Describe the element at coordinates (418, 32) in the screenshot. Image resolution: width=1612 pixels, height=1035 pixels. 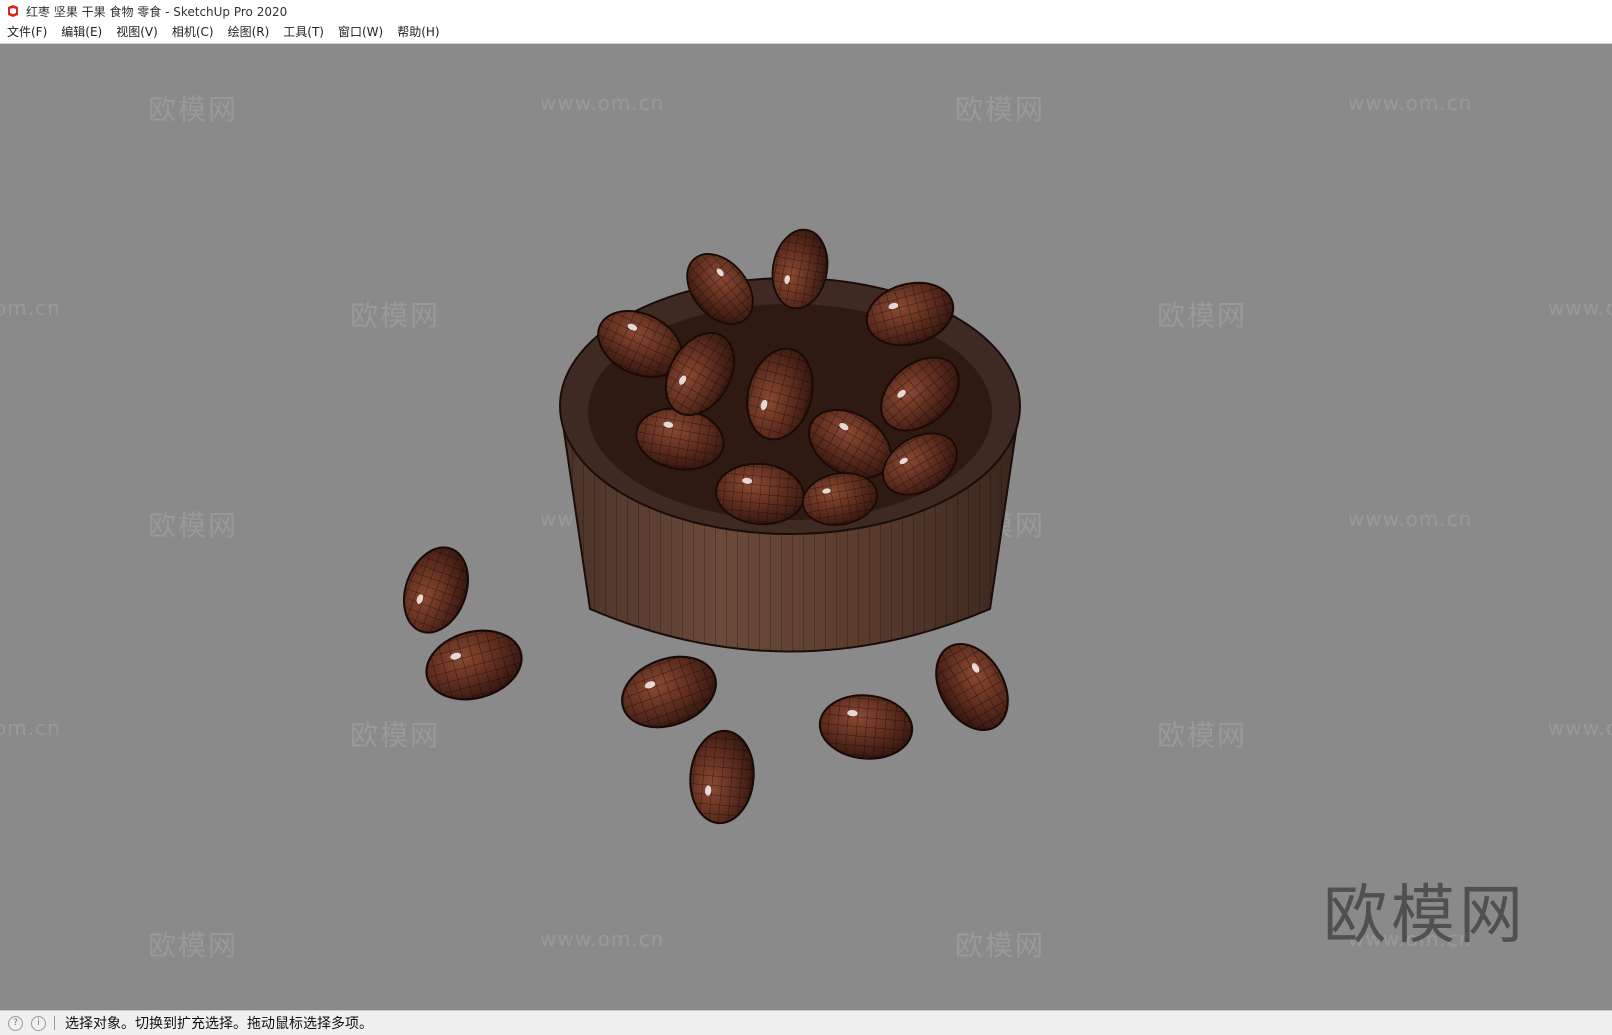
I see `menu-help: 帮助(H)` at that location.